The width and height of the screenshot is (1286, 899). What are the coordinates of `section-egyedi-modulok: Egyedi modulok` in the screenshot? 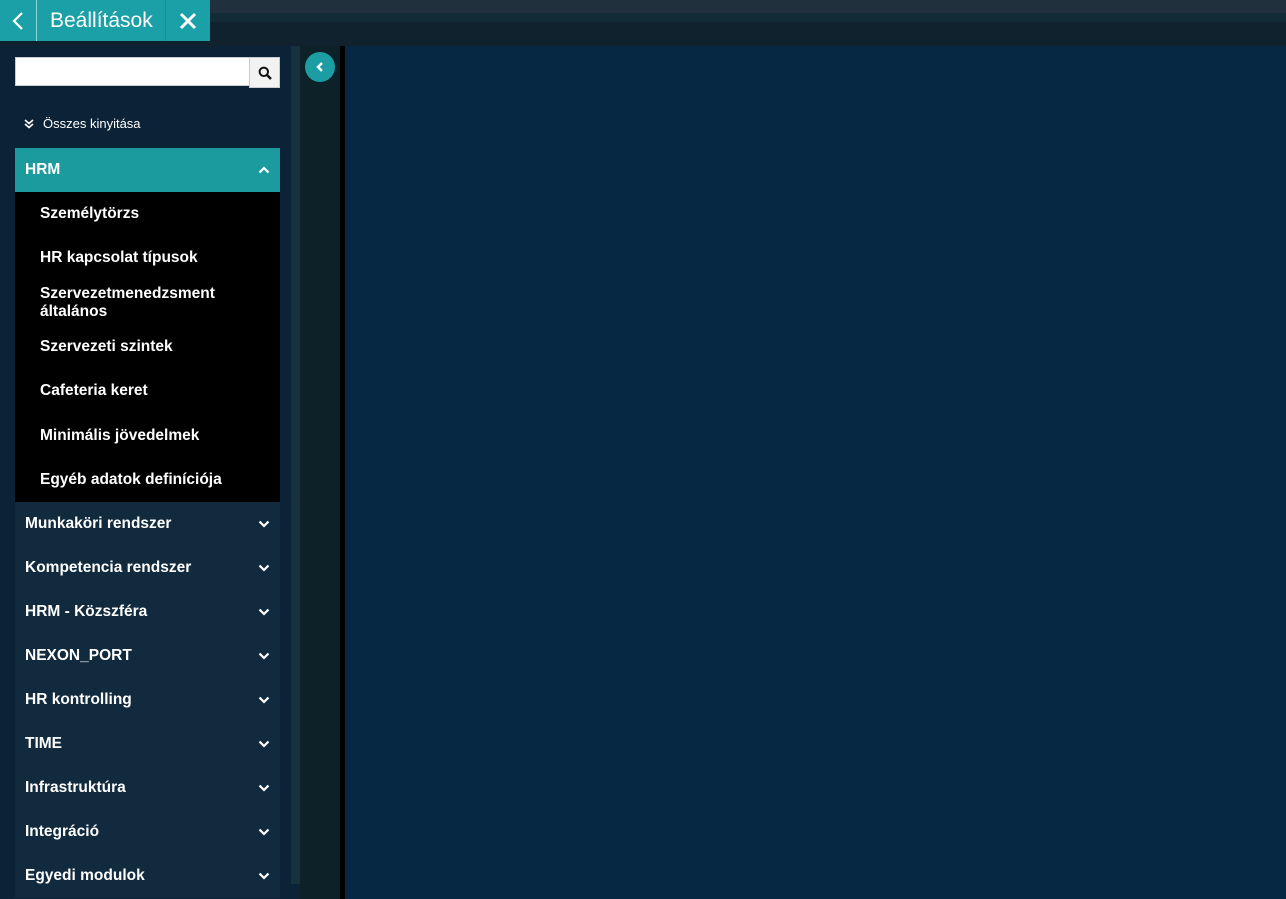 It's located at (147, 876).